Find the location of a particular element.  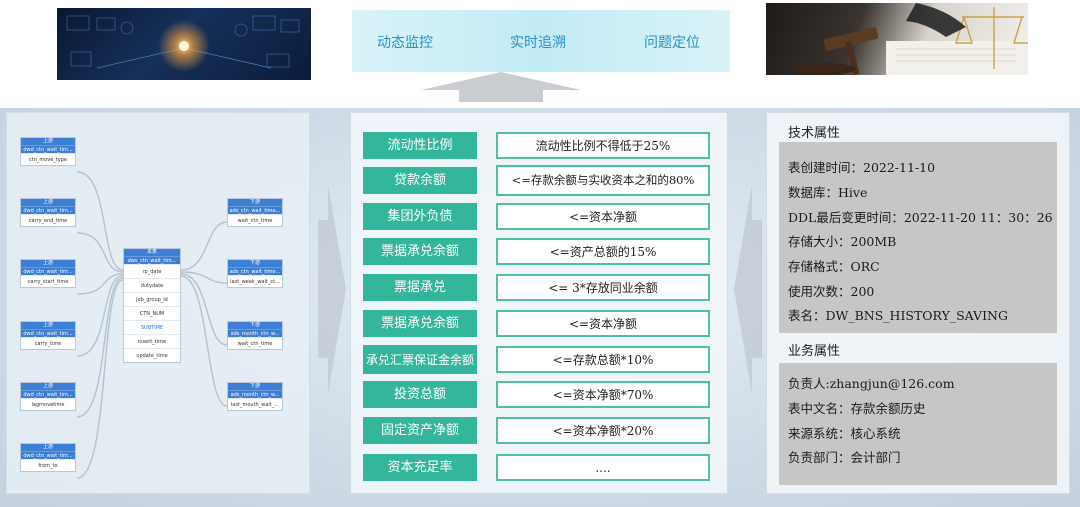

rule-name: 票据承兑 is located at coordinates (420, 287).